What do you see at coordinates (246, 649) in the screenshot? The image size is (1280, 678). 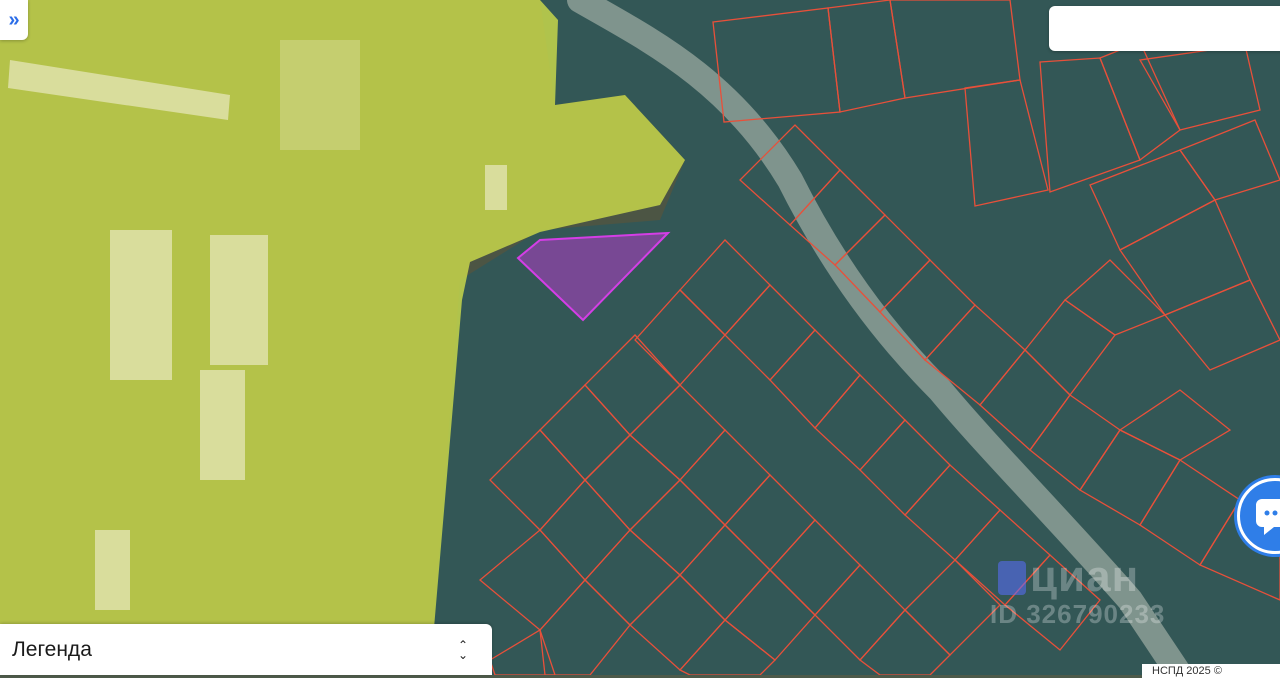 I see `legend-bar: Легенда ⌃ ⌄` at bounding box center [246, 649].